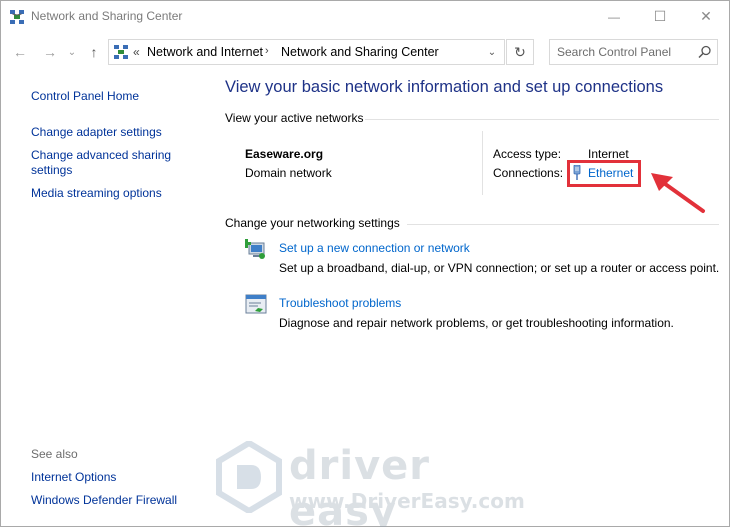 This screenshot has width=730, height=527. I want to click on back-button: ←, so click(20, 52).